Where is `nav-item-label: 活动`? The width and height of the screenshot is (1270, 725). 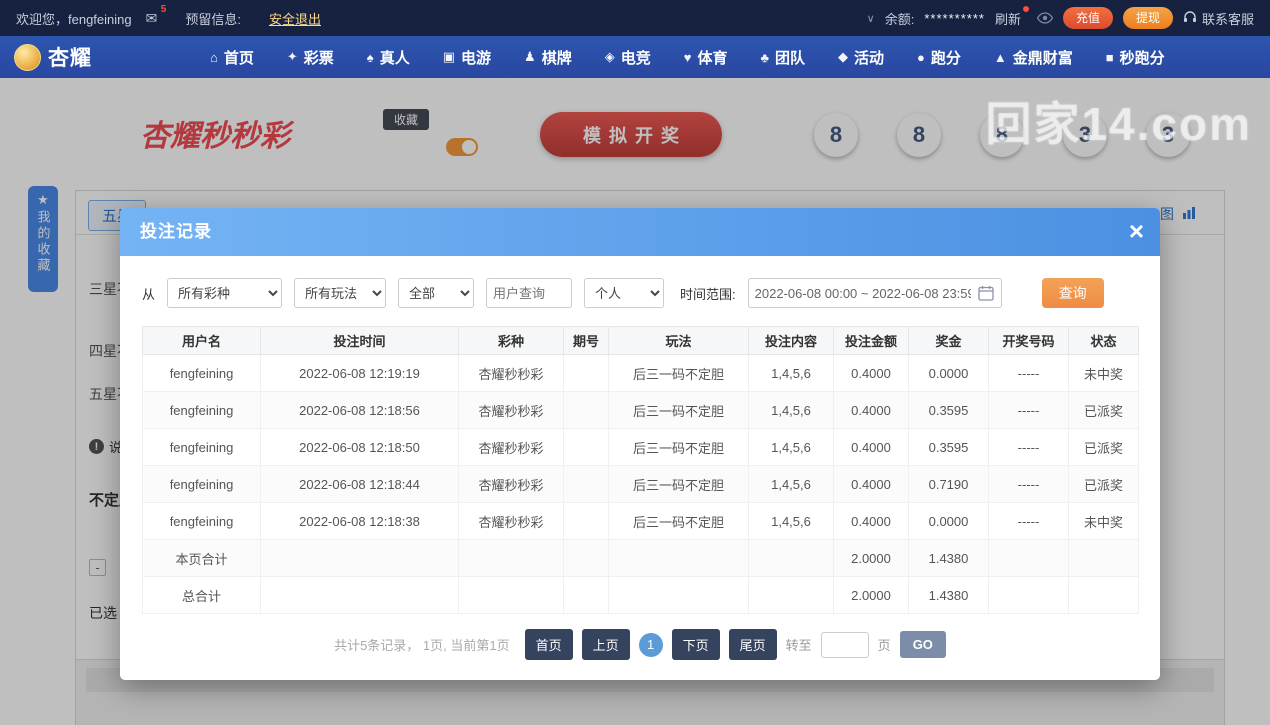
nav-item-label: 活动 is located at coordinates (869, 58).